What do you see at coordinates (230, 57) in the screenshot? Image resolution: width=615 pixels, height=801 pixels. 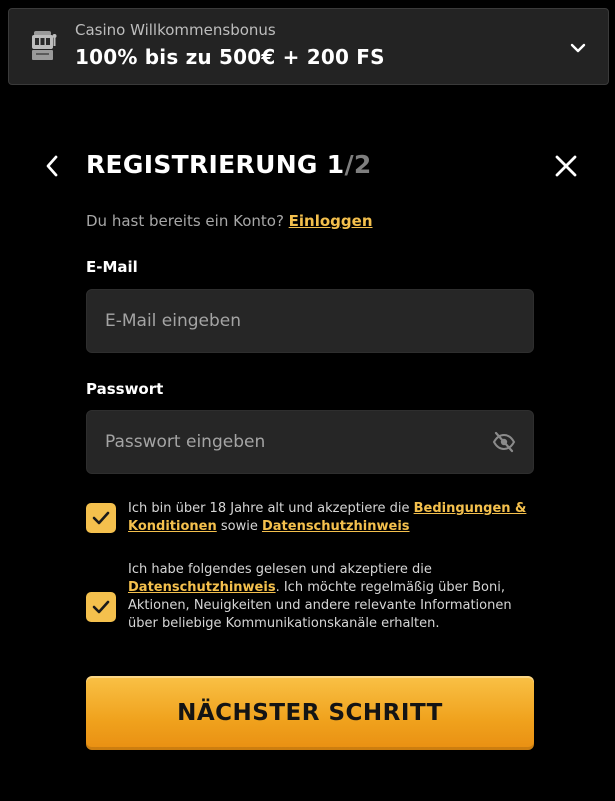 I see `bonus-title: 100% bis zu 500€ + 200 FS` at bounding box center [230, 57].